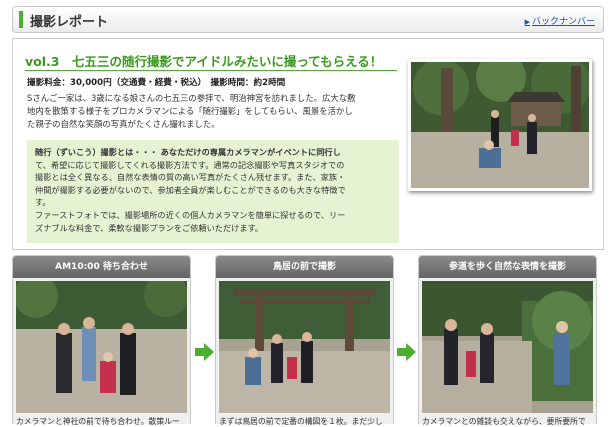 The image size is (612, 427). I want to click on section-header: 撮影レポート ▶ バックナンバー, so click(308, 19).